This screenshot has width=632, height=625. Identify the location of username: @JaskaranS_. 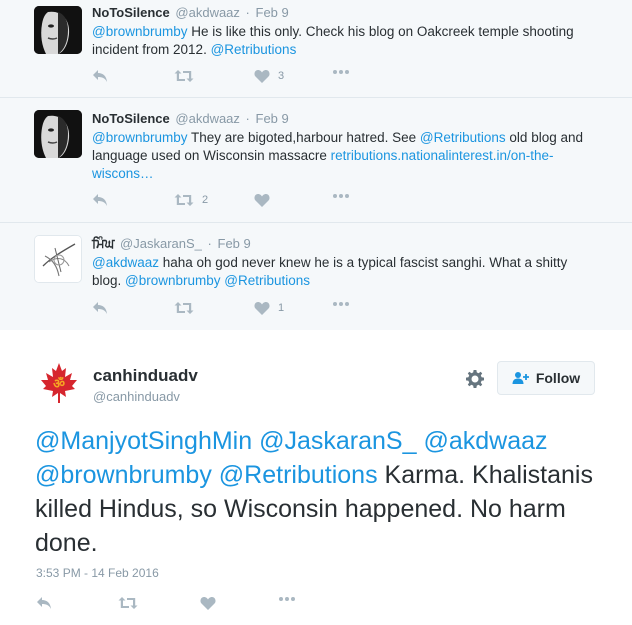
(161, 243).